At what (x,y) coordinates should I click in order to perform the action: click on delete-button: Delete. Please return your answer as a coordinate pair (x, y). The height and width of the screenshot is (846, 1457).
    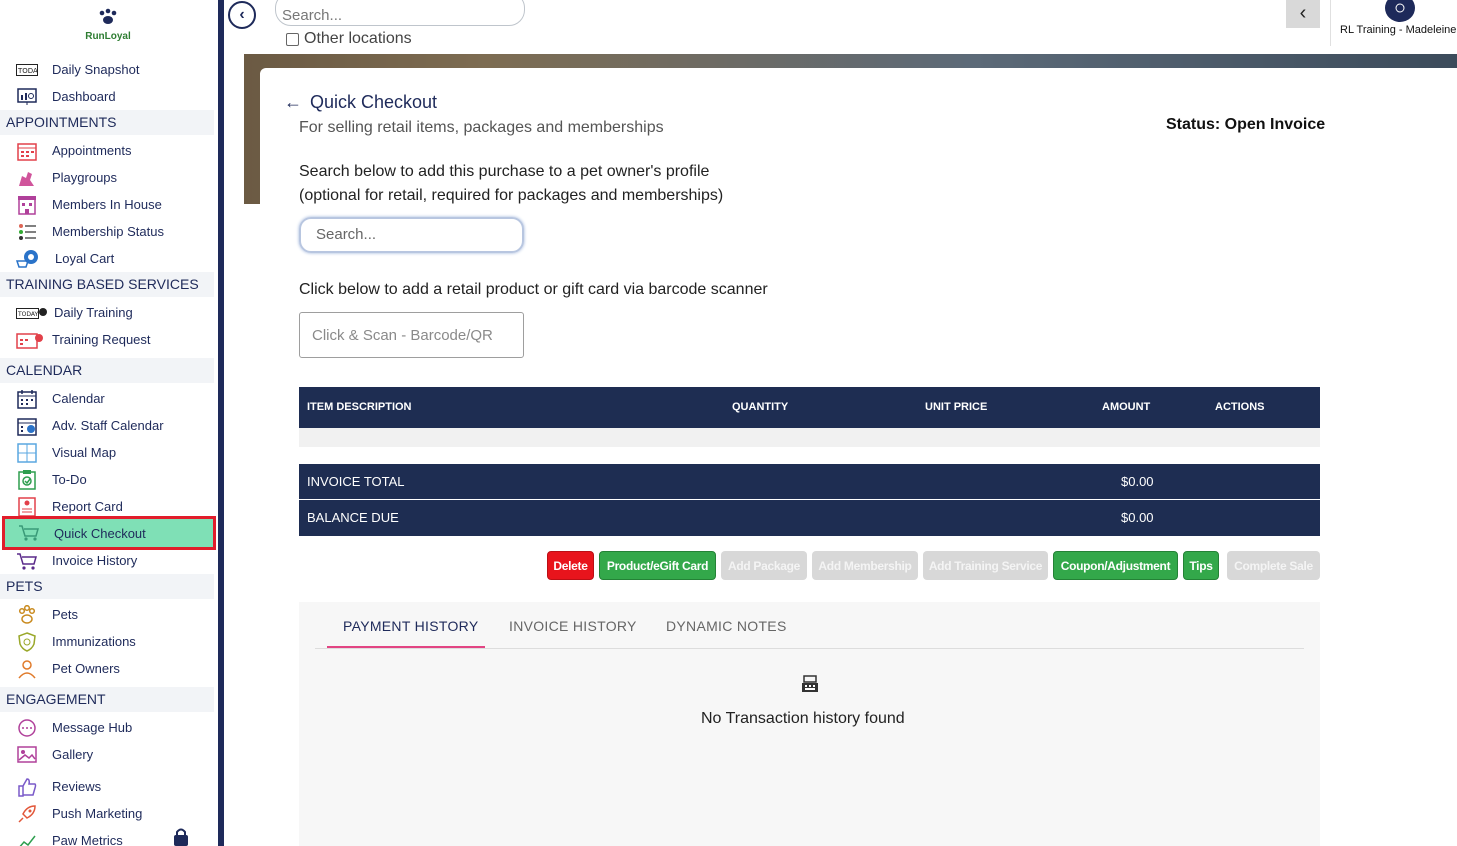
    Looking at the image, I should click on (570, 565).